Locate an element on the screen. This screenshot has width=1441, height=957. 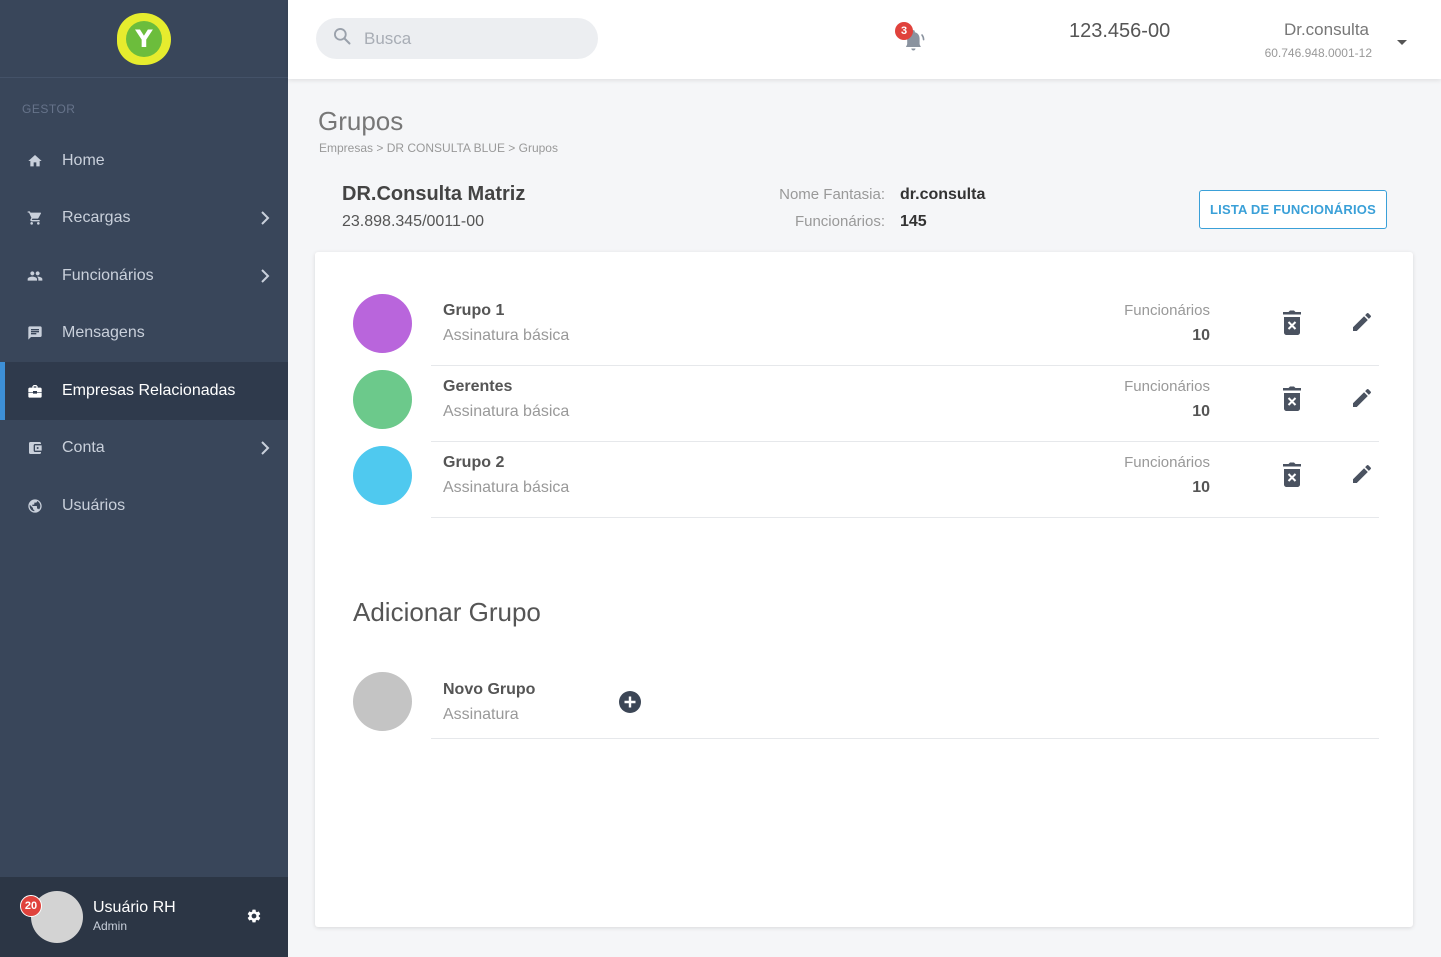
account-document: 60.746.948.0001-12 is located at coordinates (1318, 53).